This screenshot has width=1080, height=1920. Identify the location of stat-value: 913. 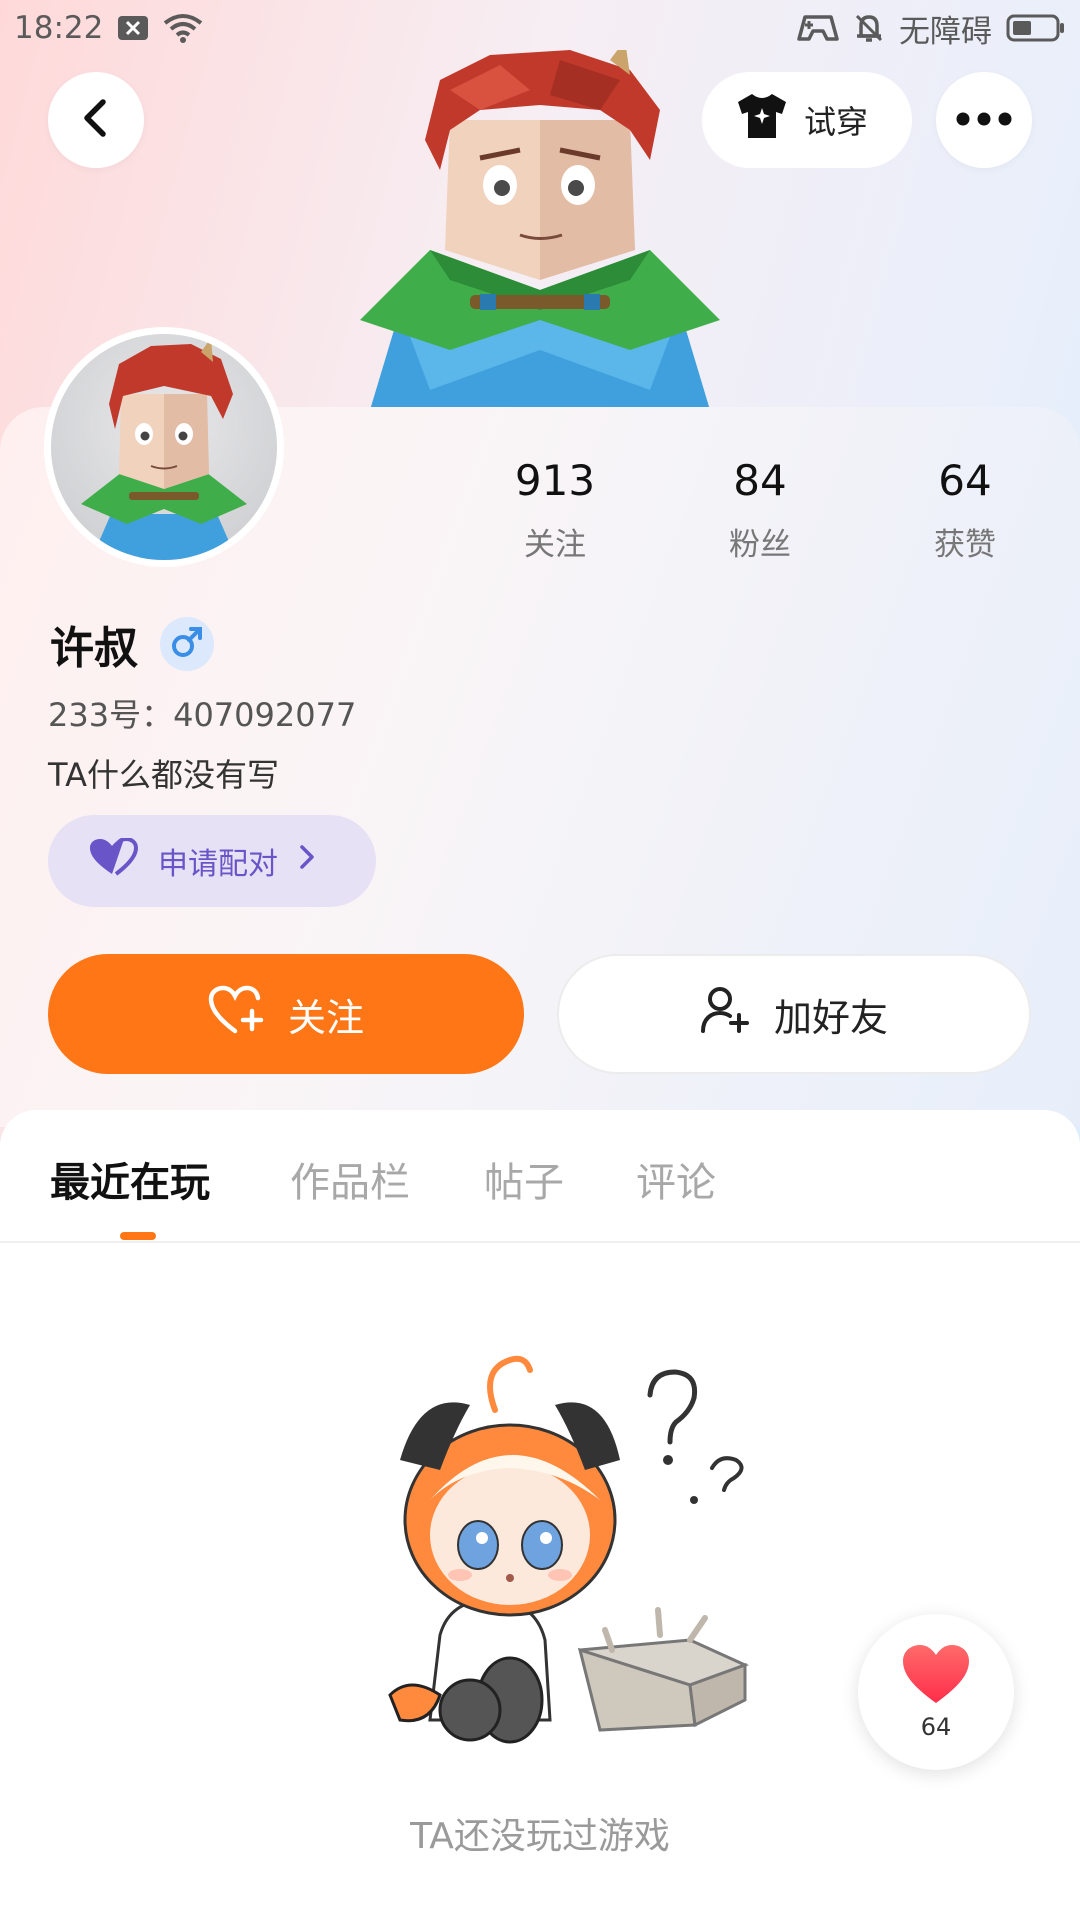
(555, 480).